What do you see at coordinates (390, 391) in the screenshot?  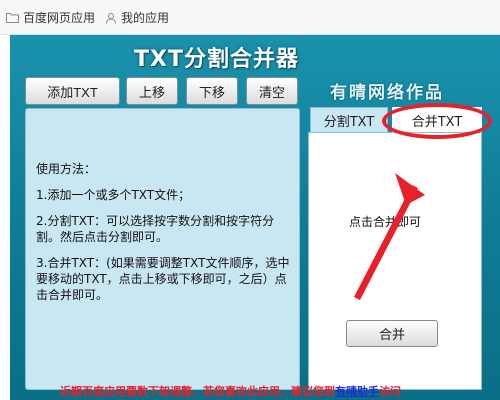 I see `footer-tail: 访问` at bounding box center [390, 391].